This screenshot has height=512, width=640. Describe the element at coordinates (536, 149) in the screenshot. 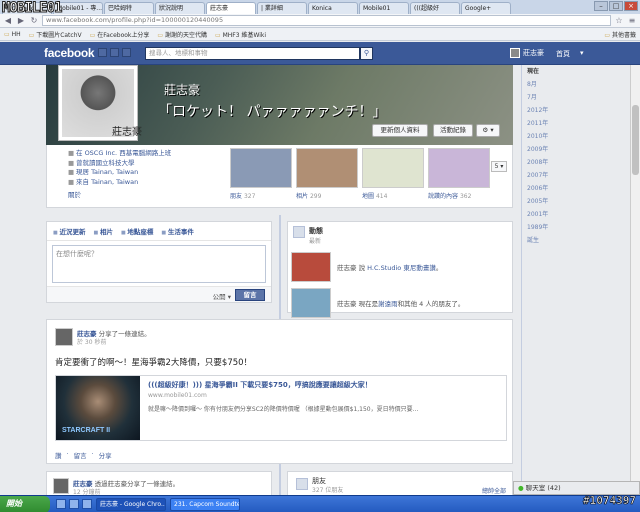

I see `timeline-nav-item: 2009年` at that location.